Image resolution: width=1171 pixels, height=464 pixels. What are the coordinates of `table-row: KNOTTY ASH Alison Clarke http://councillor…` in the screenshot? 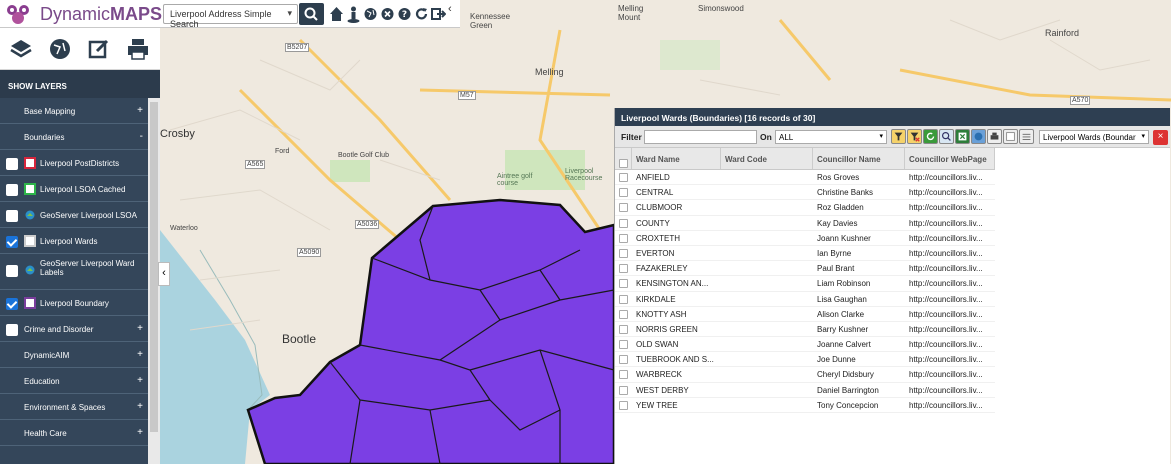 It's located at (805, 314).